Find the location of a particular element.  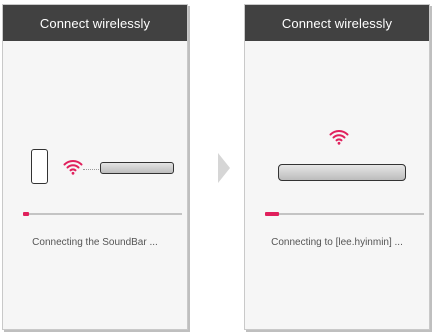

smartphone-icon is located at coordinates (39, 166).